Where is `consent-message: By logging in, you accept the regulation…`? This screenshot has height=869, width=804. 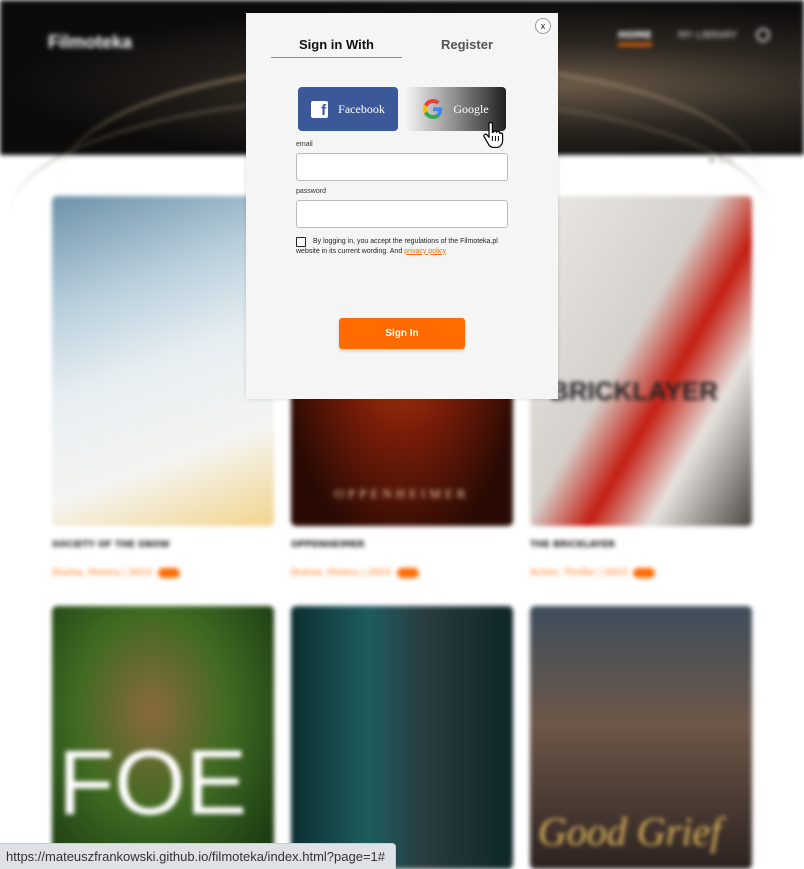 consent-message: By logging in, you accept the regulation… is located at coordinates (397, 246).